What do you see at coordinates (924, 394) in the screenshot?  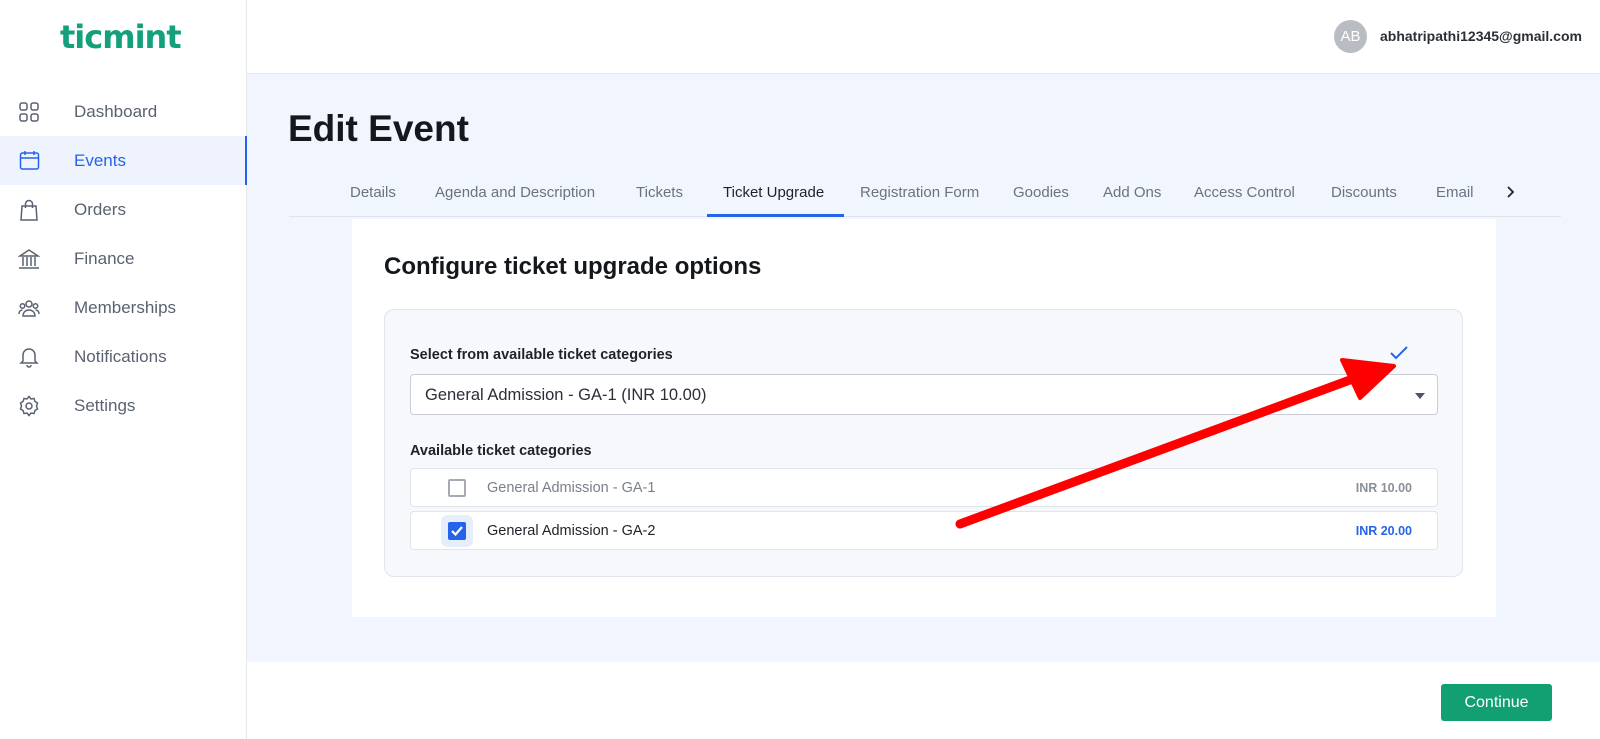 I see `ticket-category-select: General Admission - GA-1 (INR 10.00)` at bounding box center [924, 394].